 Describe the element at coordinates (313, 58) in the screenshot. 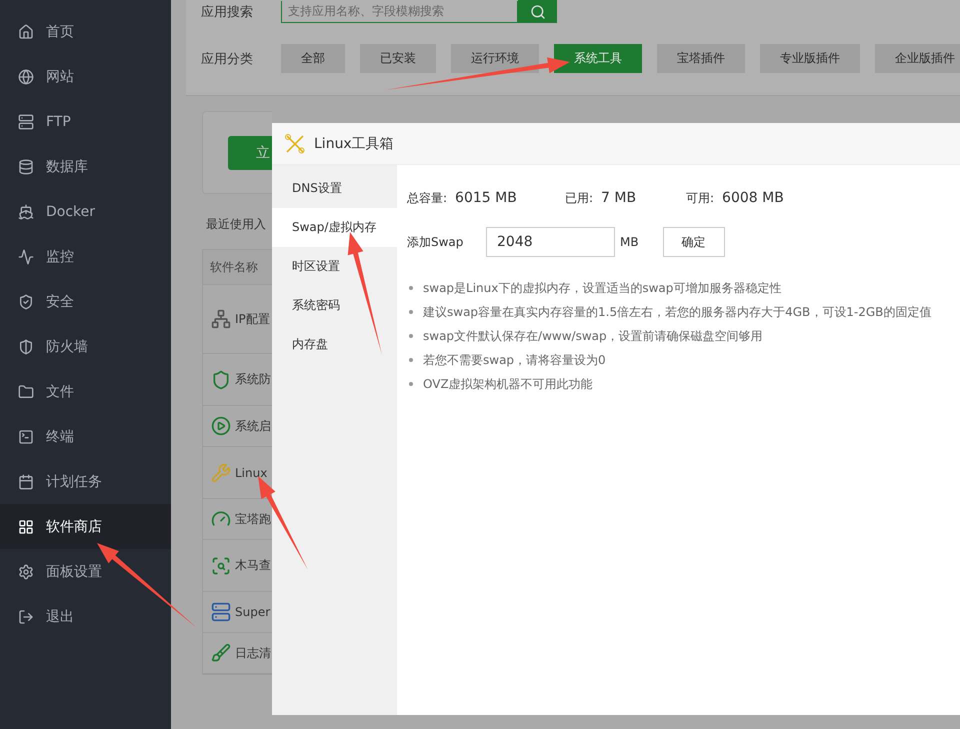

I see `category-tab: 全部` at that location.